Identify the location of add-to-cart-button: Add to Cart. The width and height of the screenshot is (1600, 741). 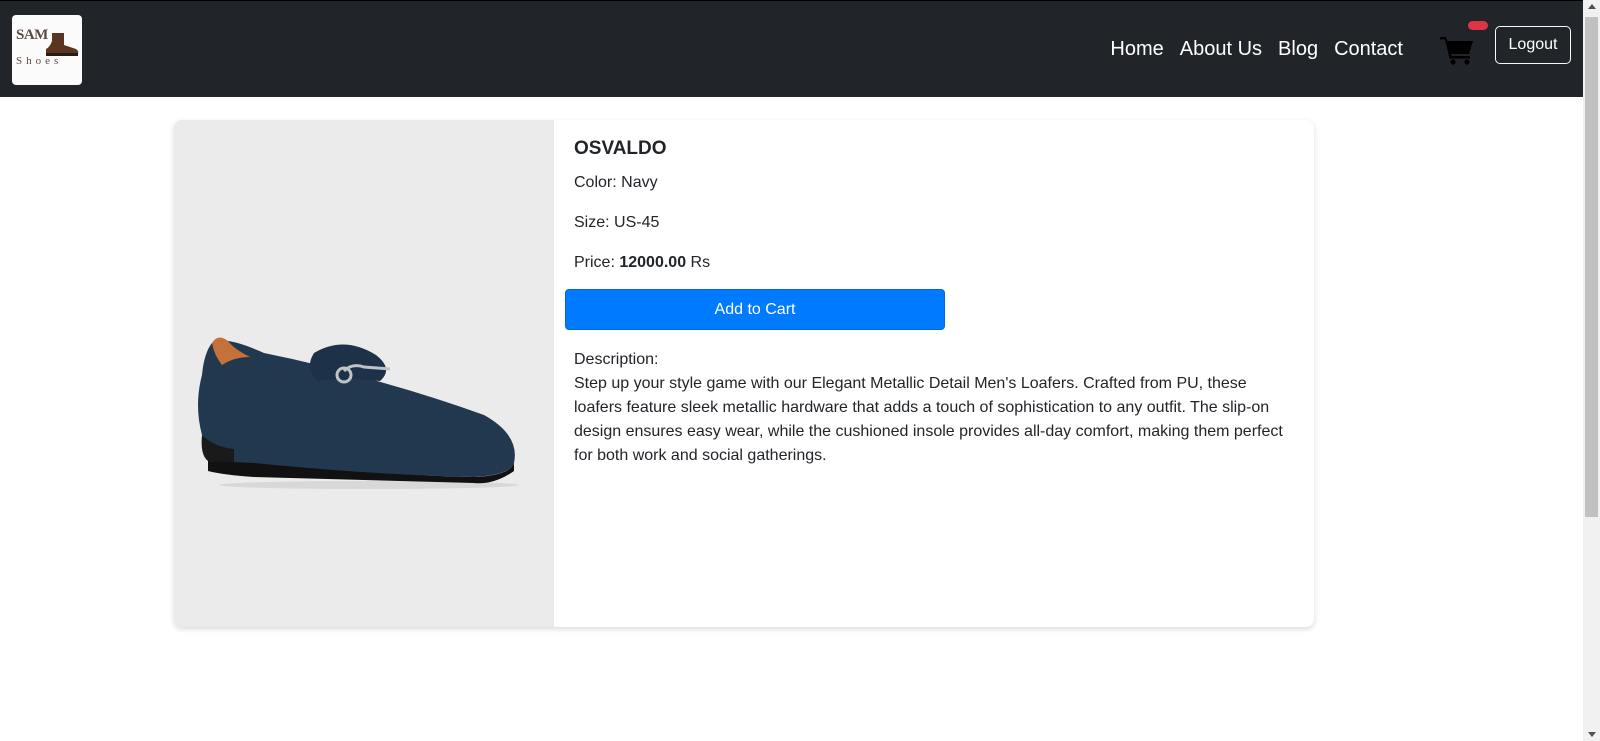
(755, 309).